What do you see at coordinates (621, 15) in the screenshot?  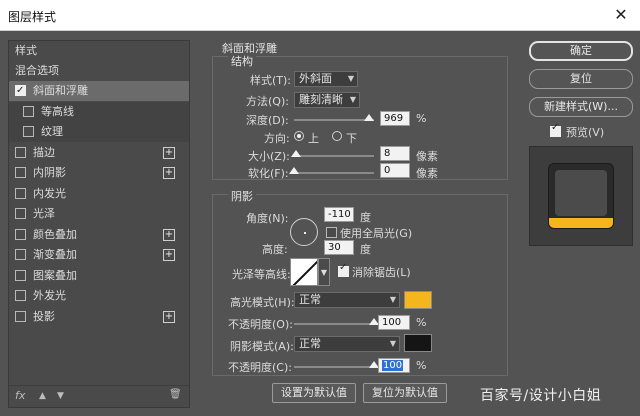 I see `close-icon: ✕` at bounding box center [621, 15].